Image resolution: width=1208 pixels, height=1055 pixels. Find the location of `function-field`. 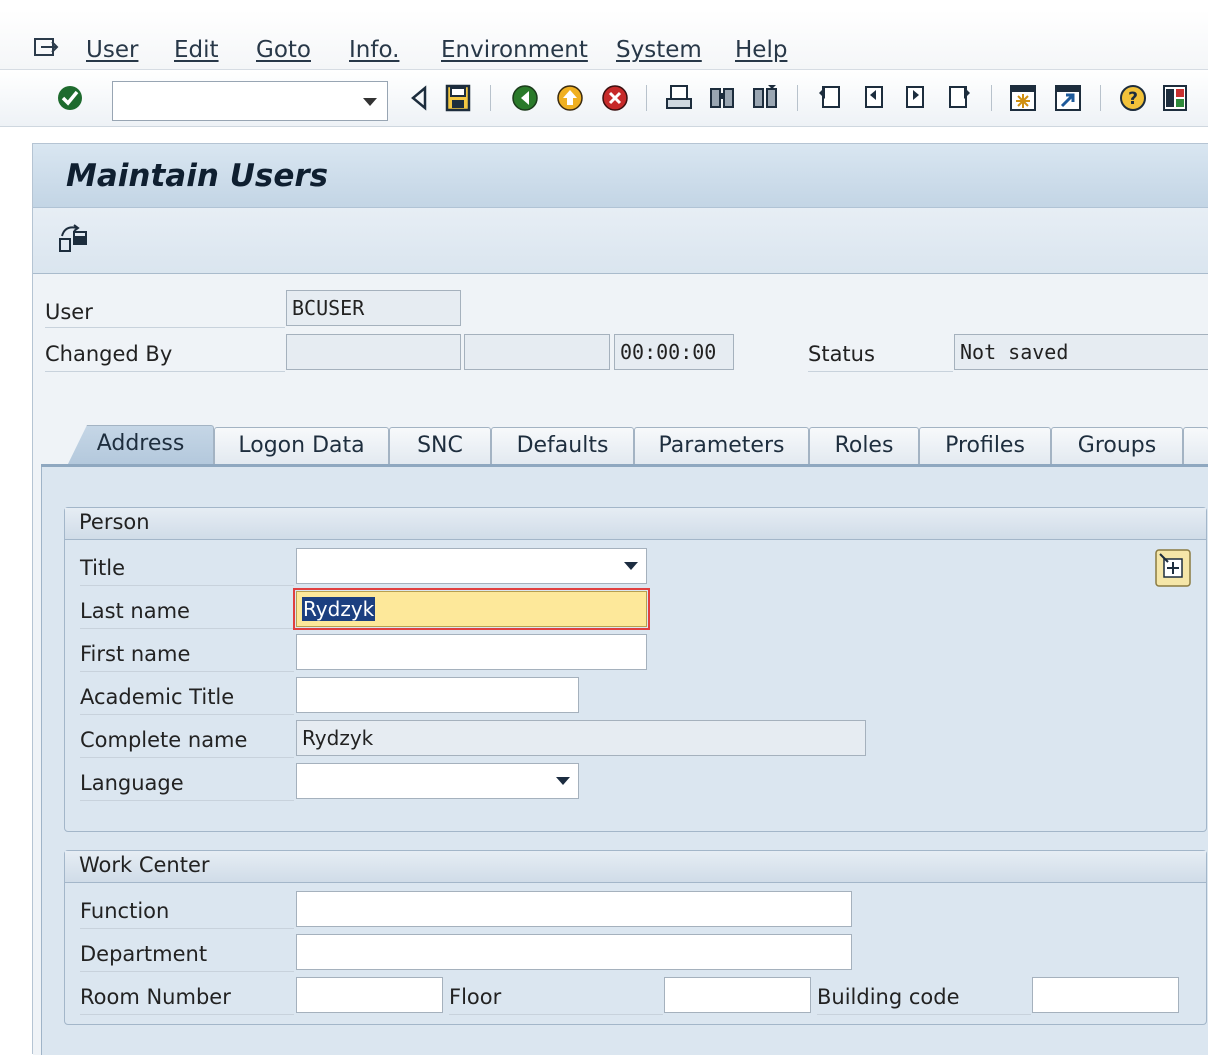

function-field is located at coordinates (574, 909).